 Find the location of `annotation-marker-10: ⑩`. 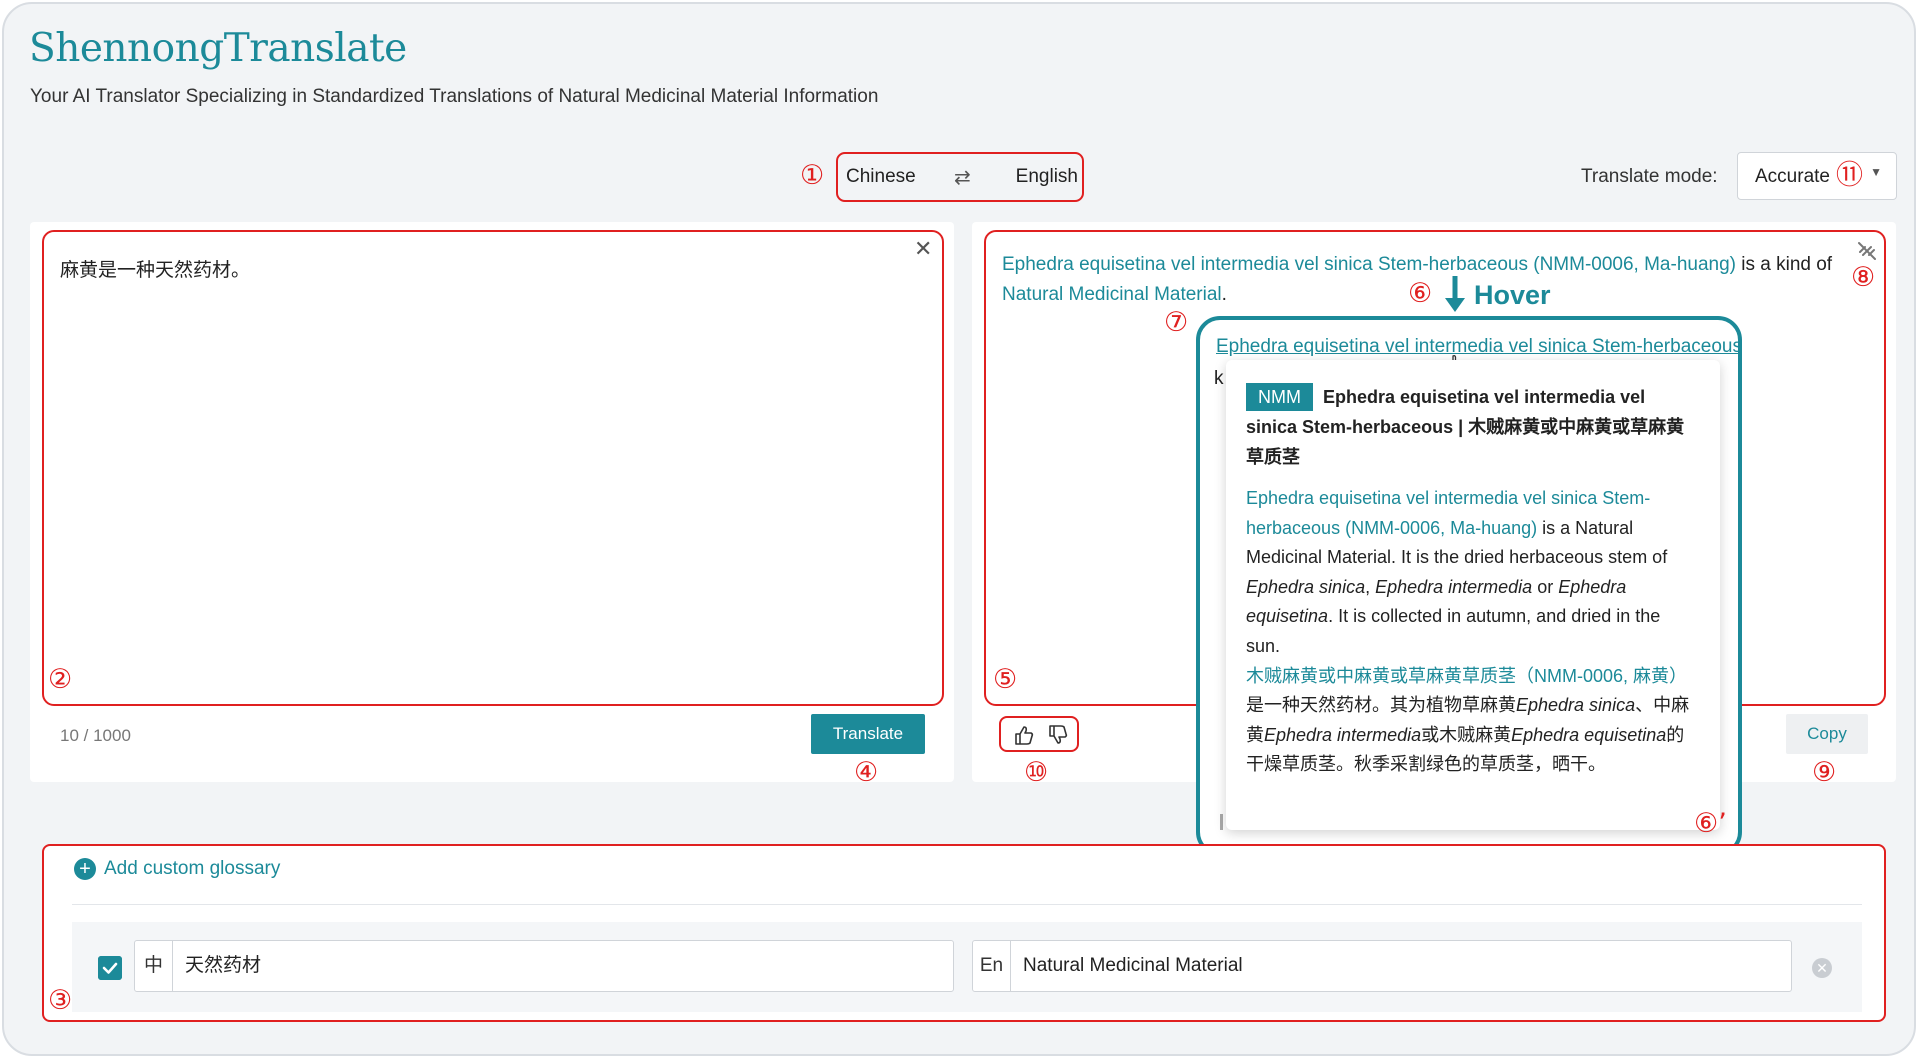

annotation-marker-10: ⑩ is located at coordinates (1036, 772).